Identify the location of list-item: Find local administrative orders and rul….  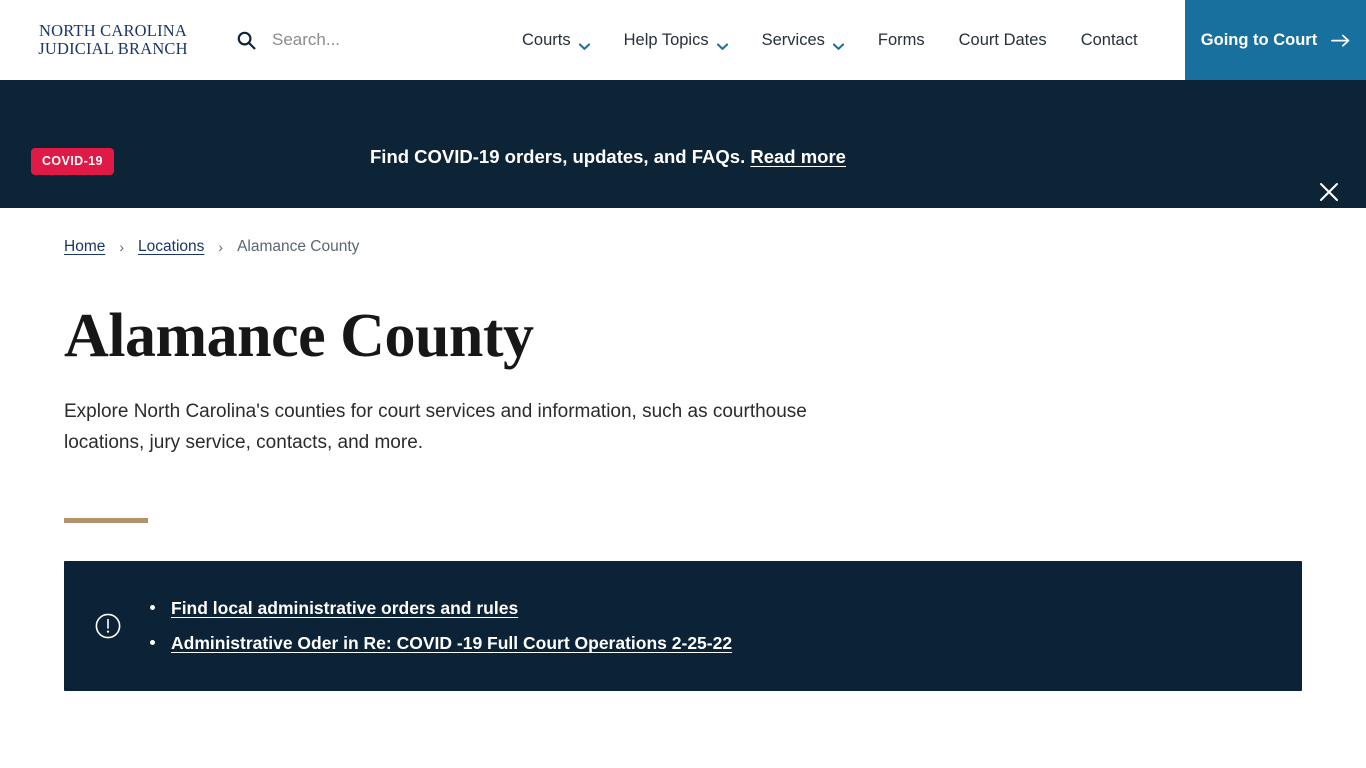
(440, 608).